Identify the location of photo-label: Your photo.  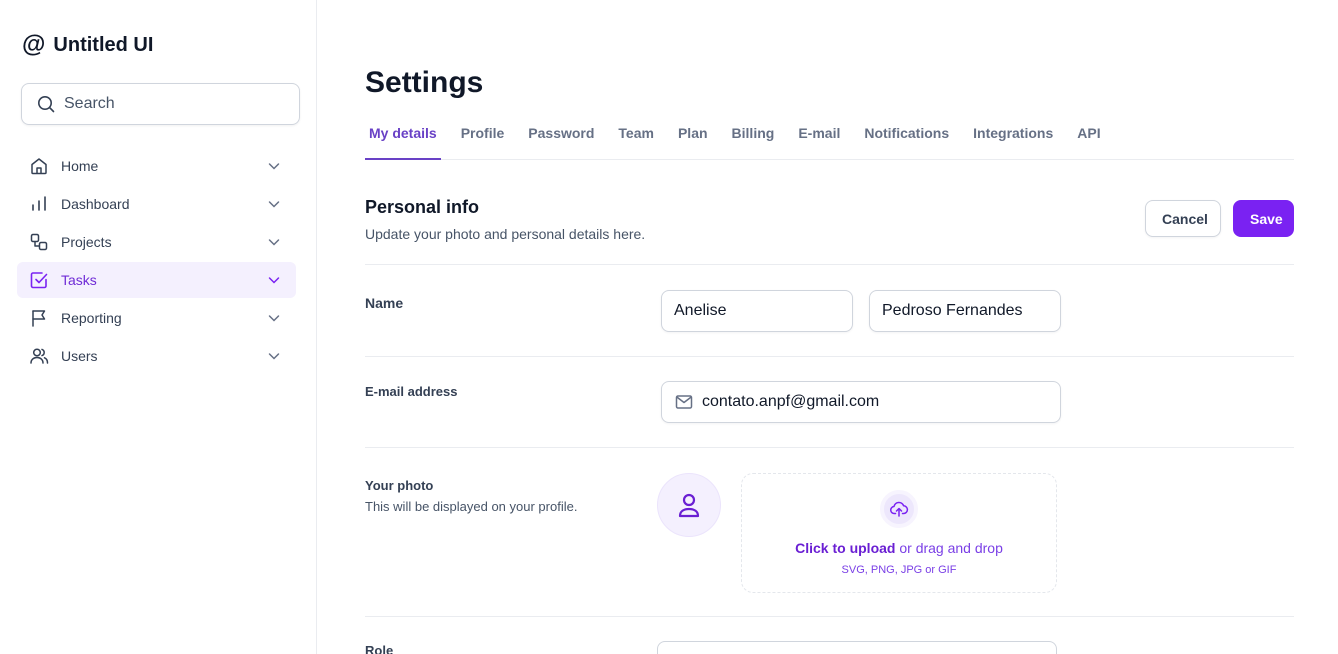
(399, 485).